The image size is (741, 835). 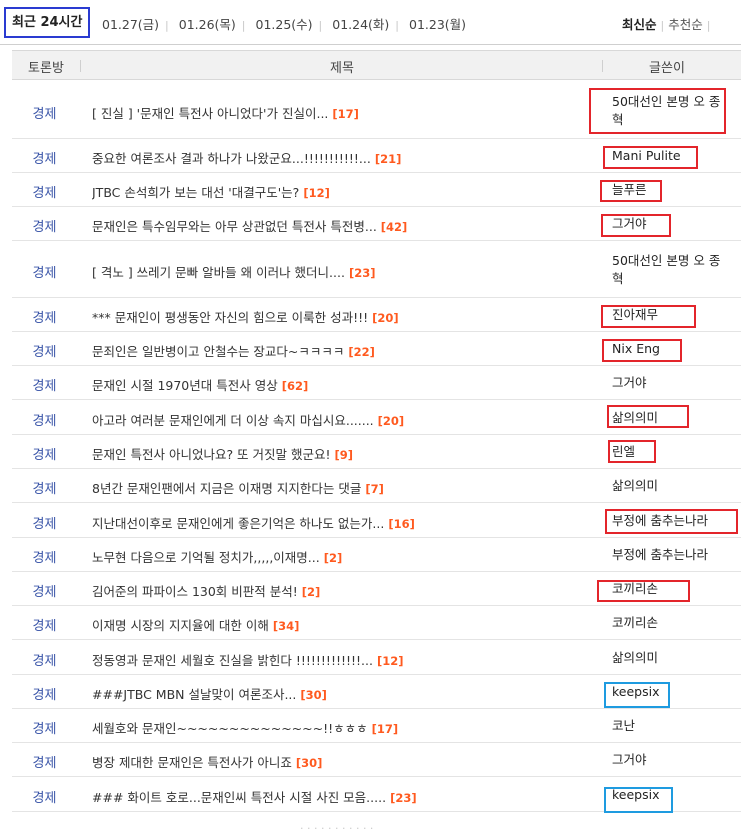 What do you see at coordinates (676, 190) in the screenshot?
I see `author-name: 늘푸른` at bounding box center [676, 190].